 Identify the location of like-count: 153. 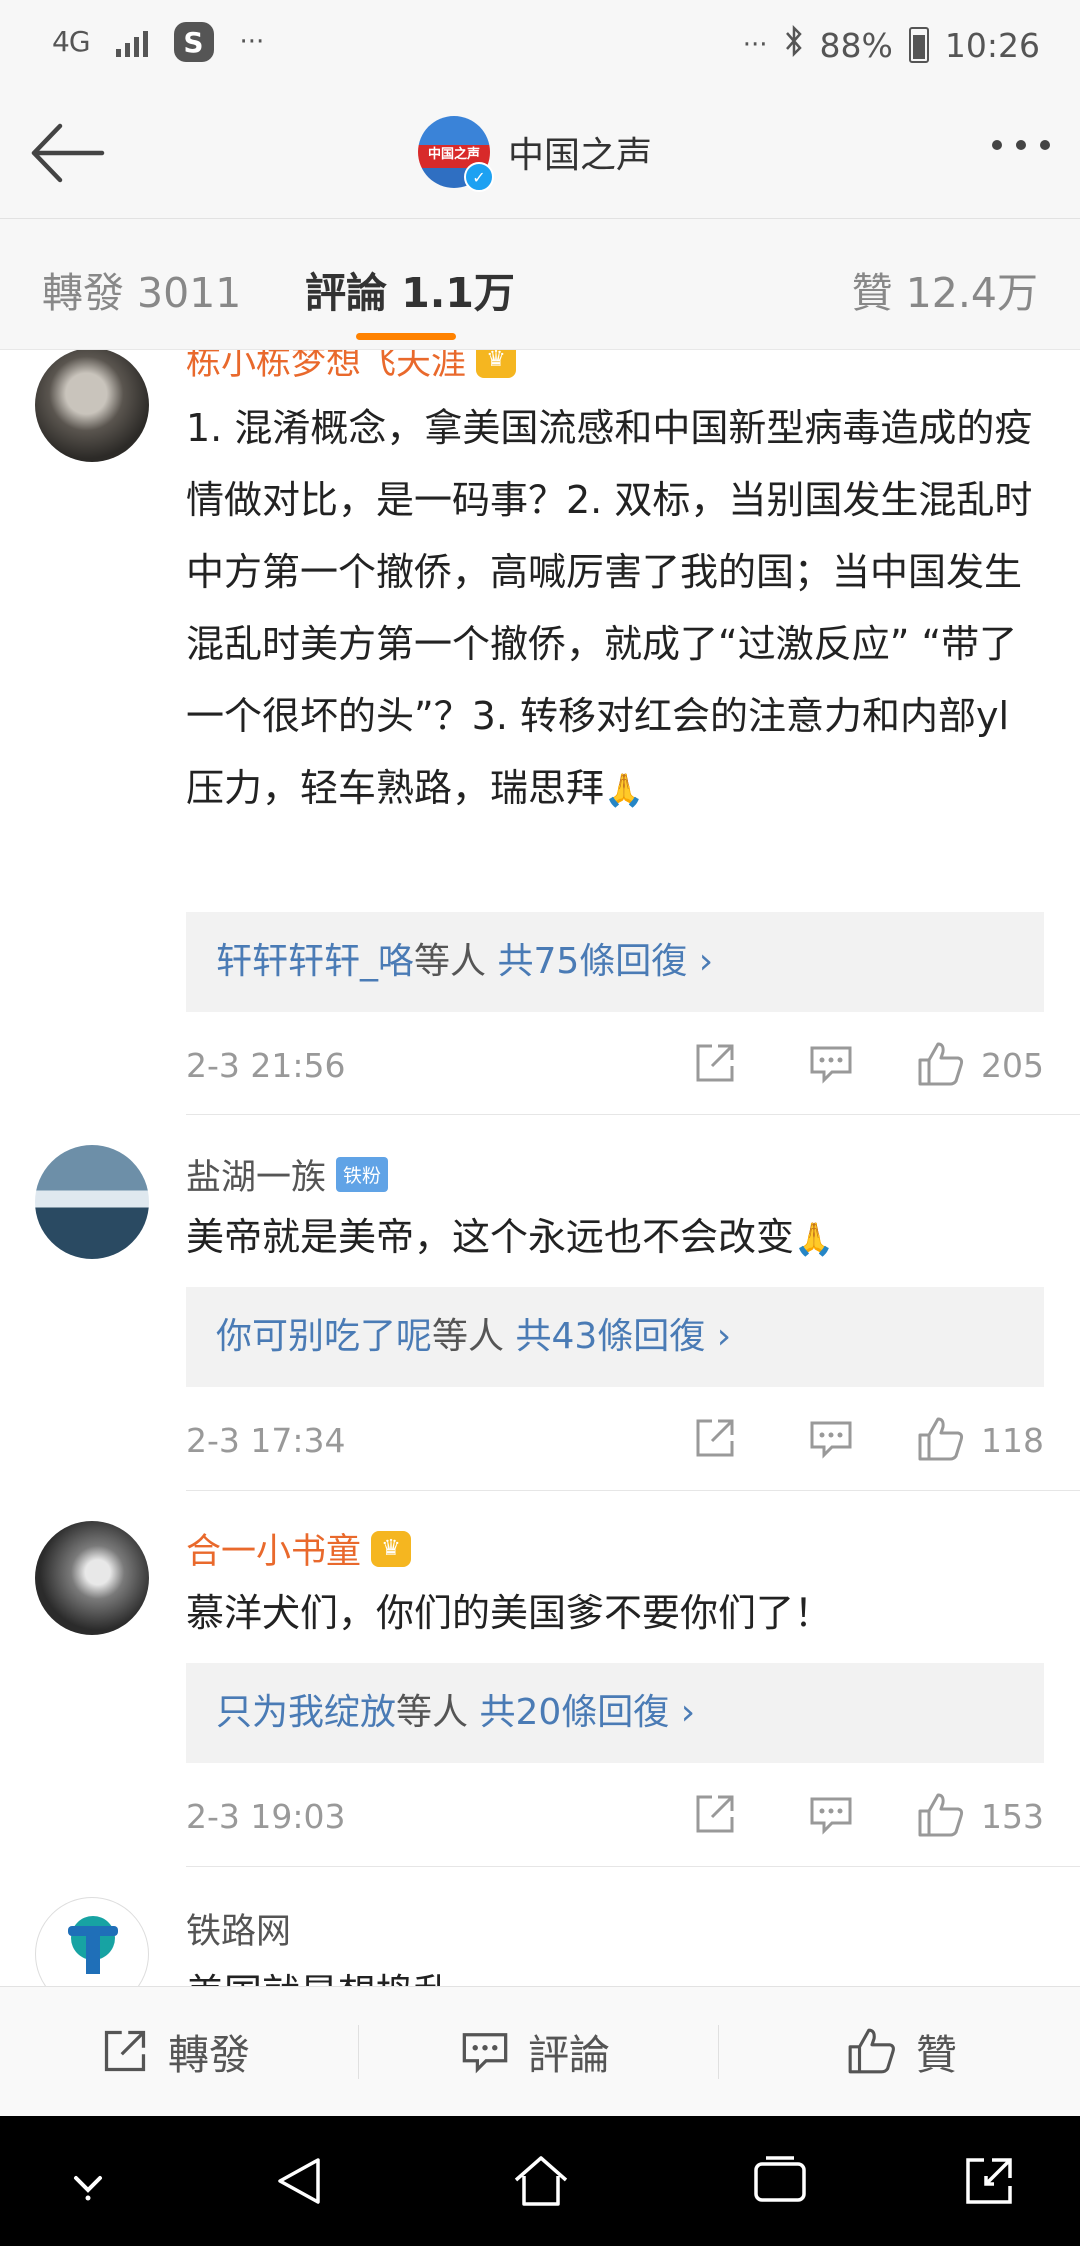
(1012, 1816).